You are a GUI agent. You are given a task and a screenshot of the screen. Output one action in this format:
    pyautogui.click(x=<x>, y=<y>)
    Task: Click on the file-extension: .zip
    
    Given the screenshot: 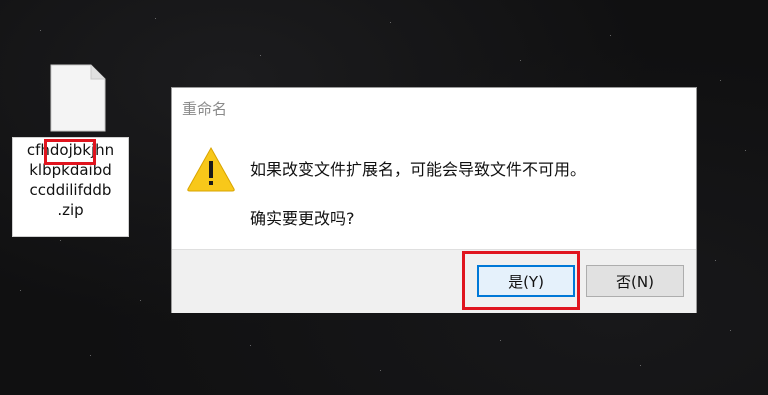 What is the action you would take?
    pyautogui.click(x=70, y=210)
    